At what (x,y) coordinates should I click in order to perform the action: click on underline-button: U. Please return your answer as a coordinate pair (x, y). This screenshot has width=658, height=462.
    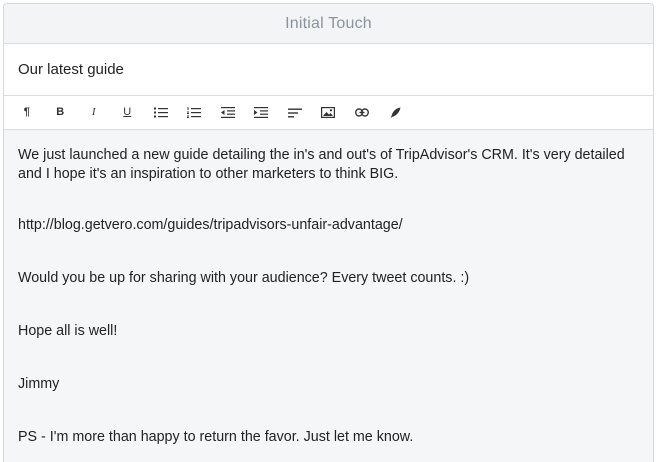
    Looking at the image, I should click on (128, 113).